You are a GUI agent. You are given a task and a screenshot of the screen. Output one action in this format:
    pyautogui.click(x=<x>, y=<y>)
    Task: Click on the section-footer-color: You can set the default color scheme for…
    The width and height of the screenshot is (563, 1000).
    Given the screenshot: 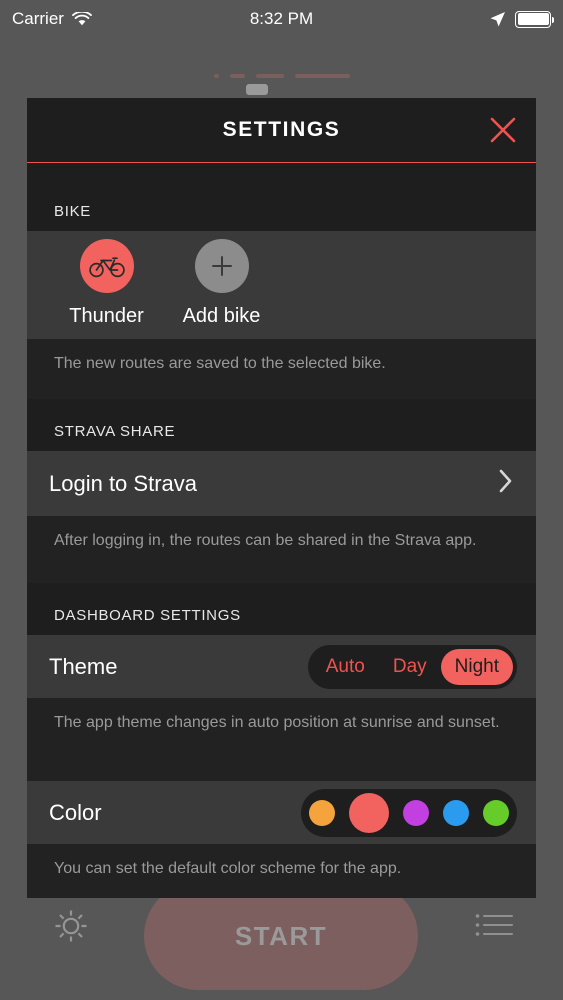 What is the action you would take?
    pyautogui.click(x=281, y=871)
    